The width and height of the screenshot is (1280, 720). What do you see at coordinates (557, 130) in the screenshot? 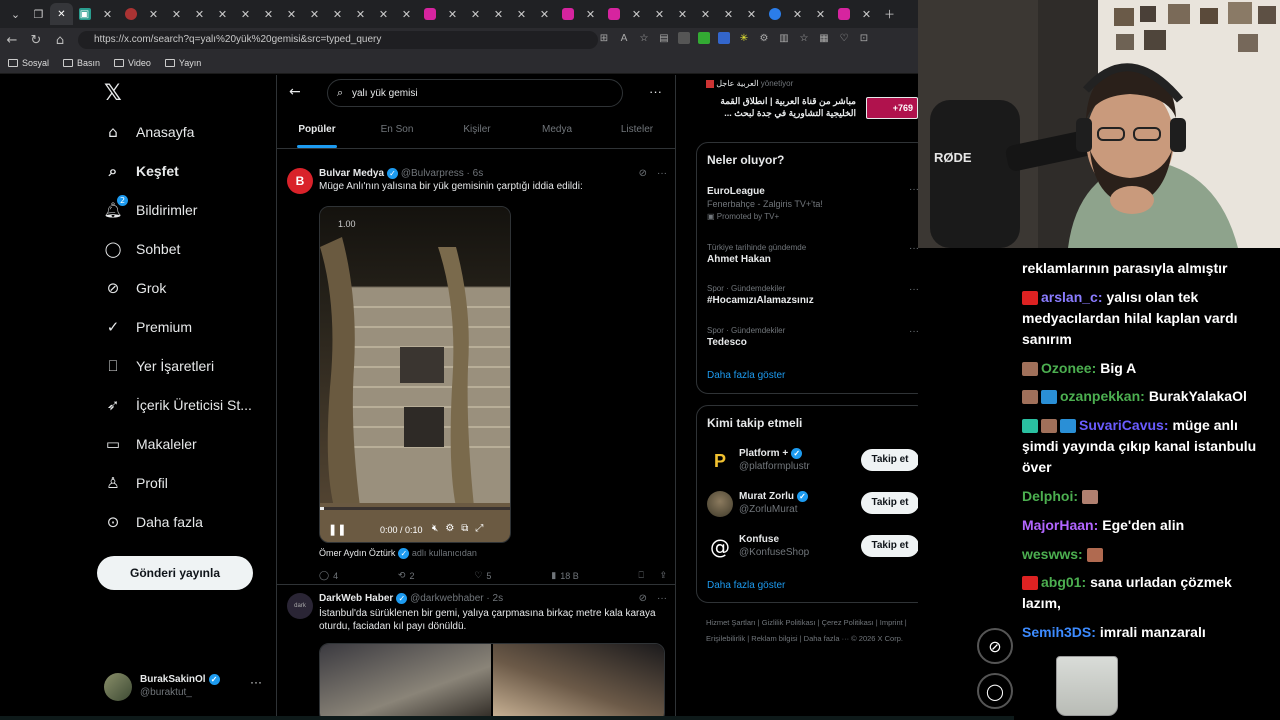
I see `tab-media: Medya` at bounding box center [557, 130].